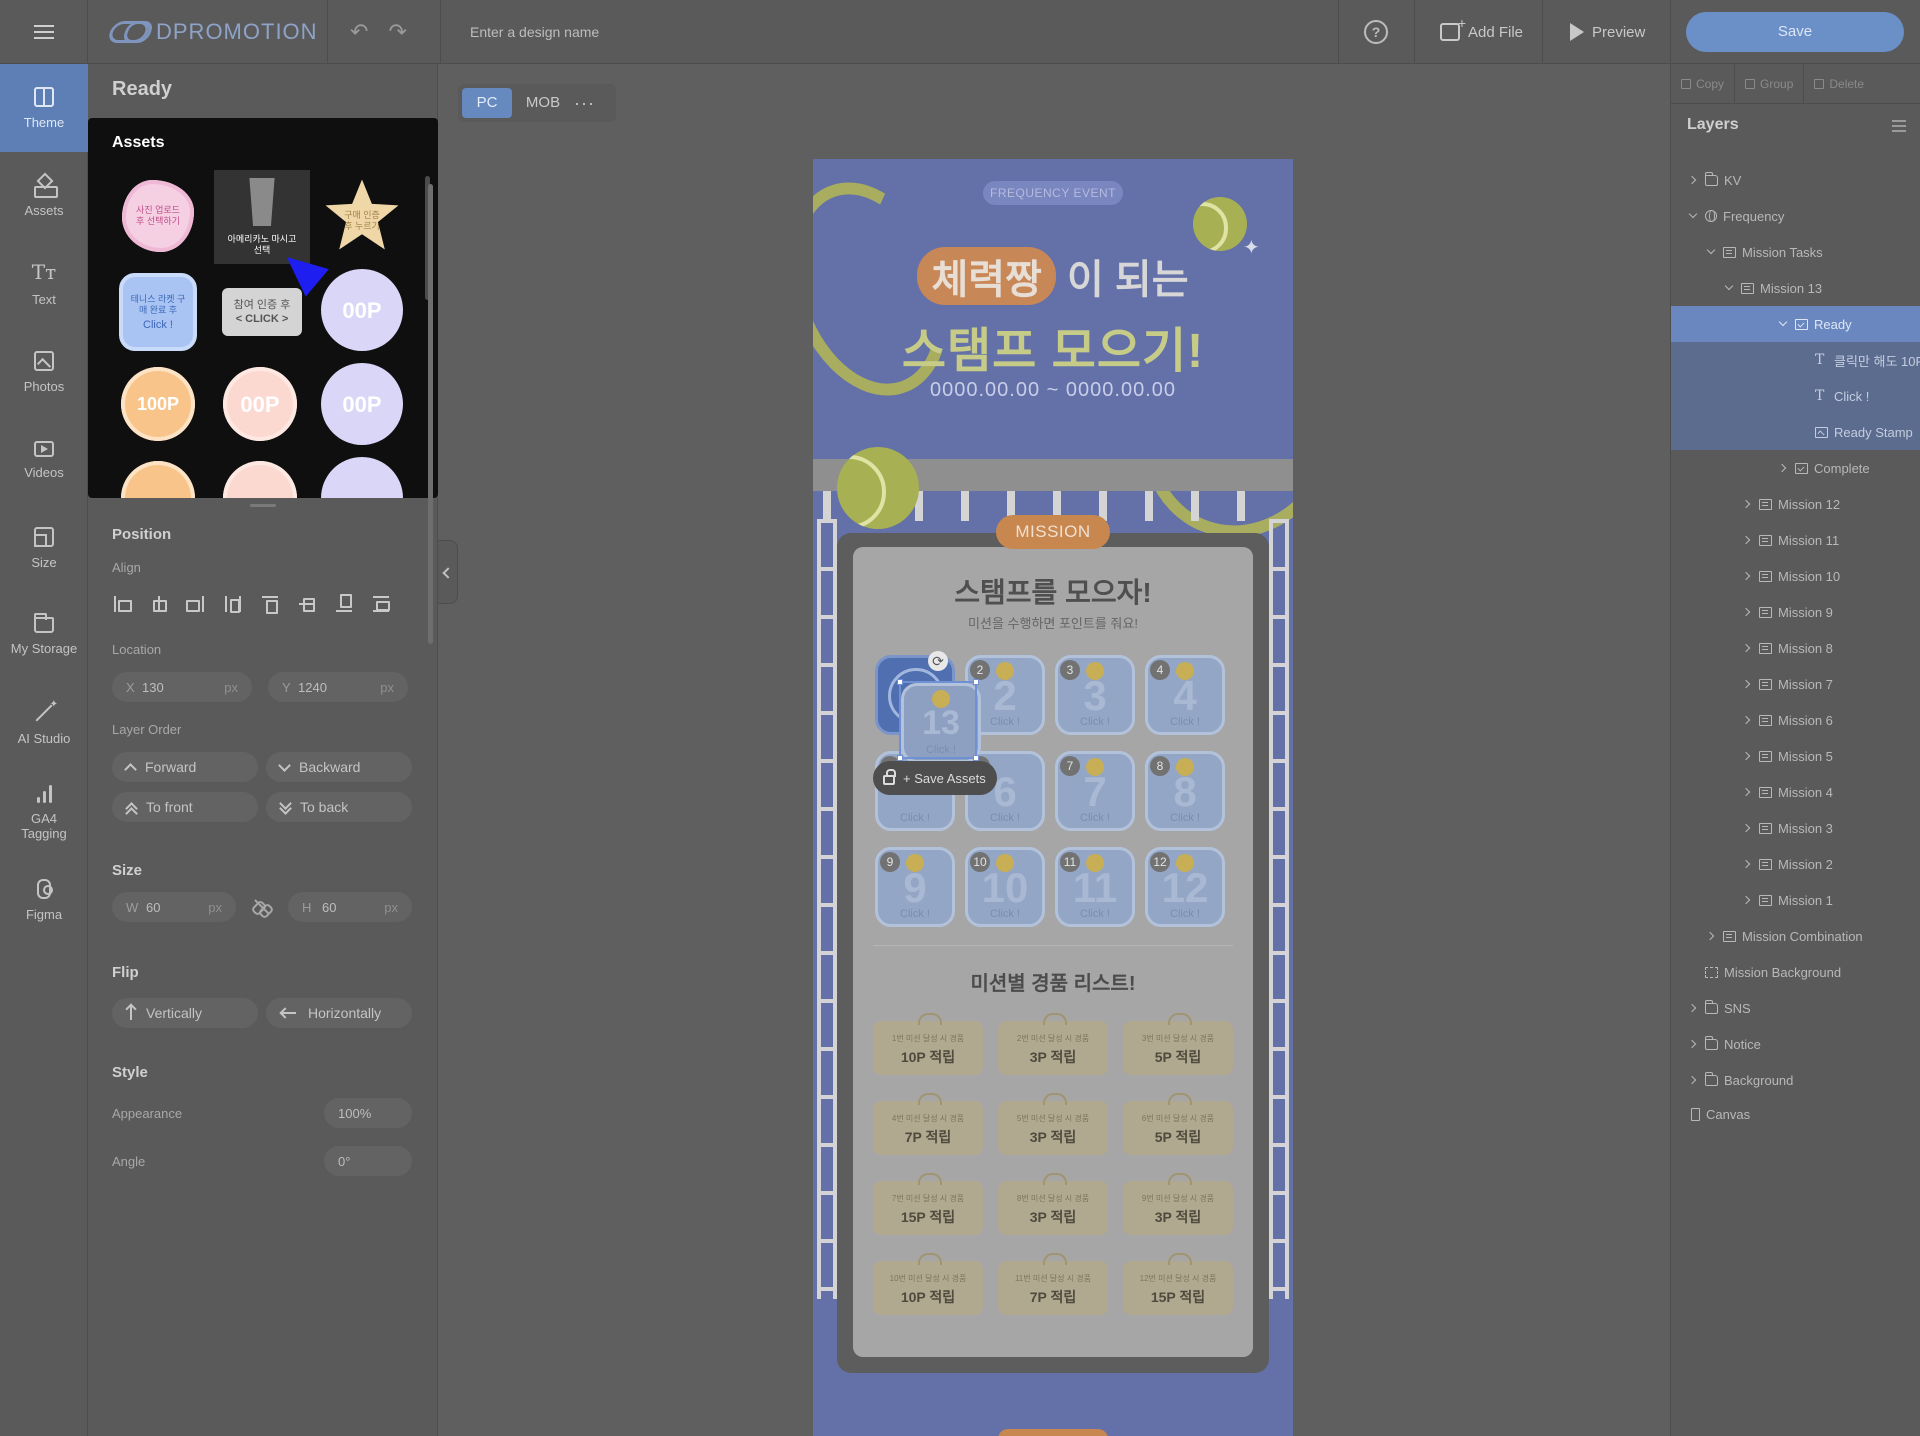 The image size is (1920, 1436). I want to click on rail-item-ai-studio: AI Studio, so click(44, 724).